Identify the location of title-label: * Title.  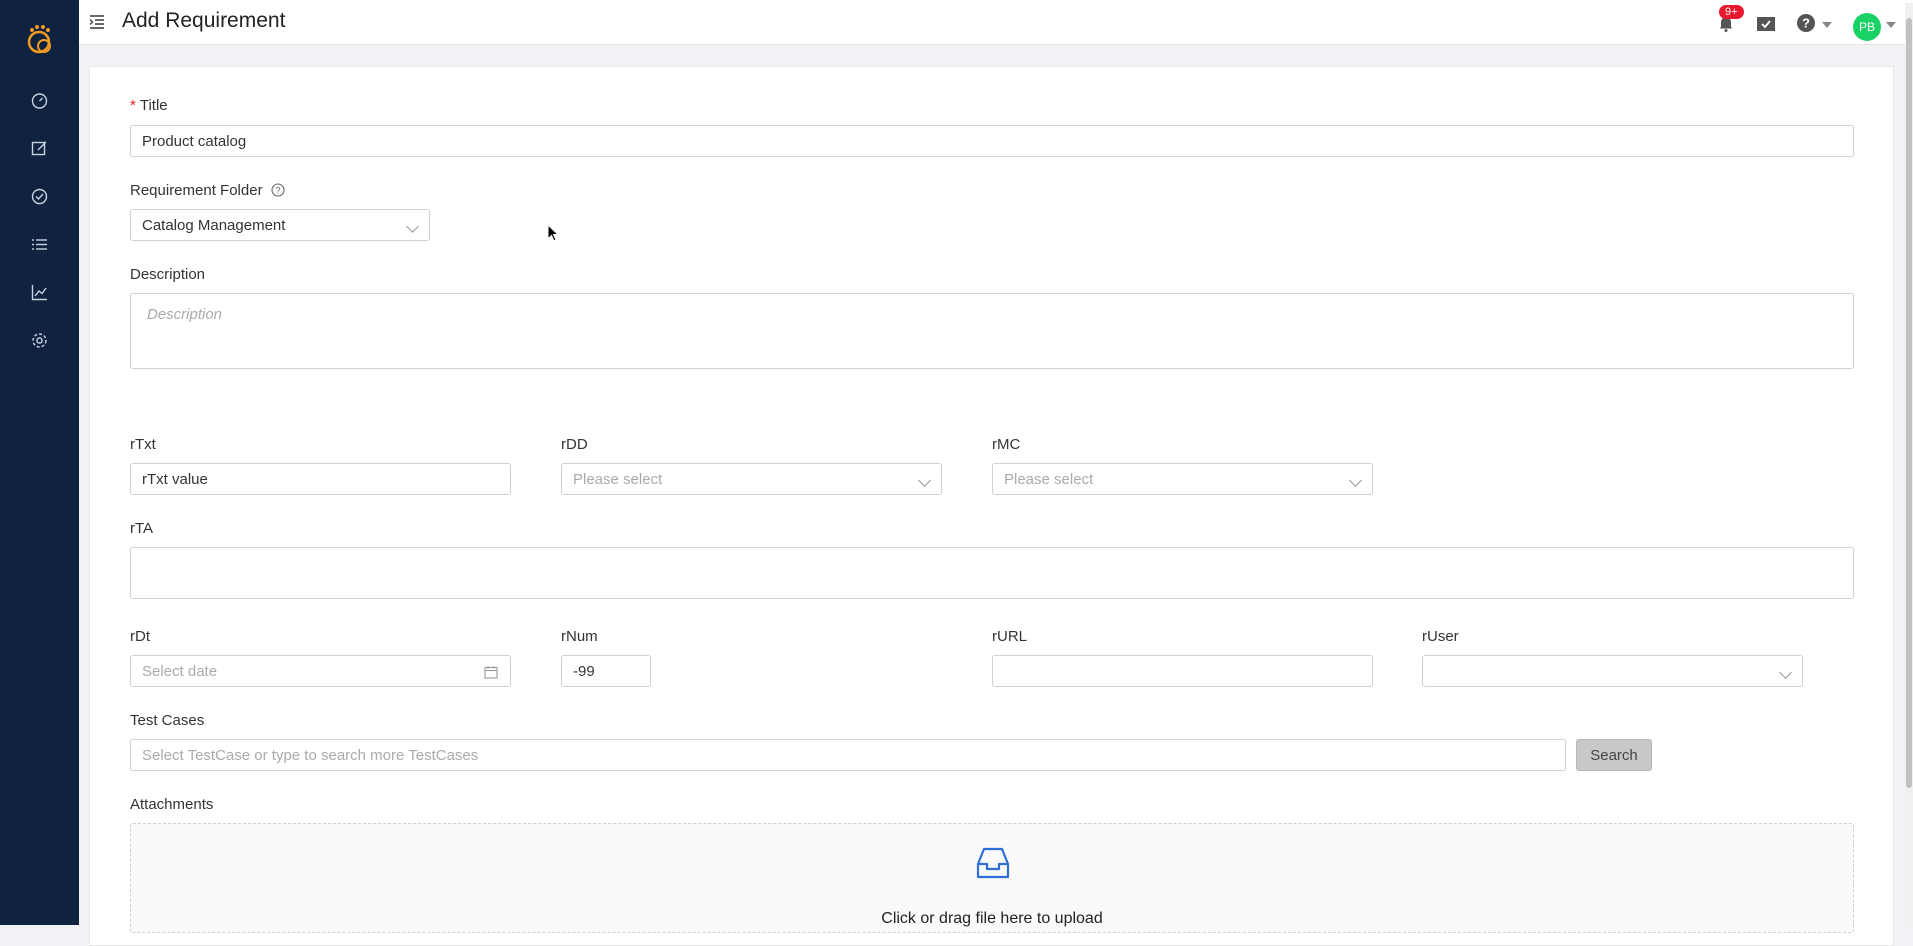
(149, 105).